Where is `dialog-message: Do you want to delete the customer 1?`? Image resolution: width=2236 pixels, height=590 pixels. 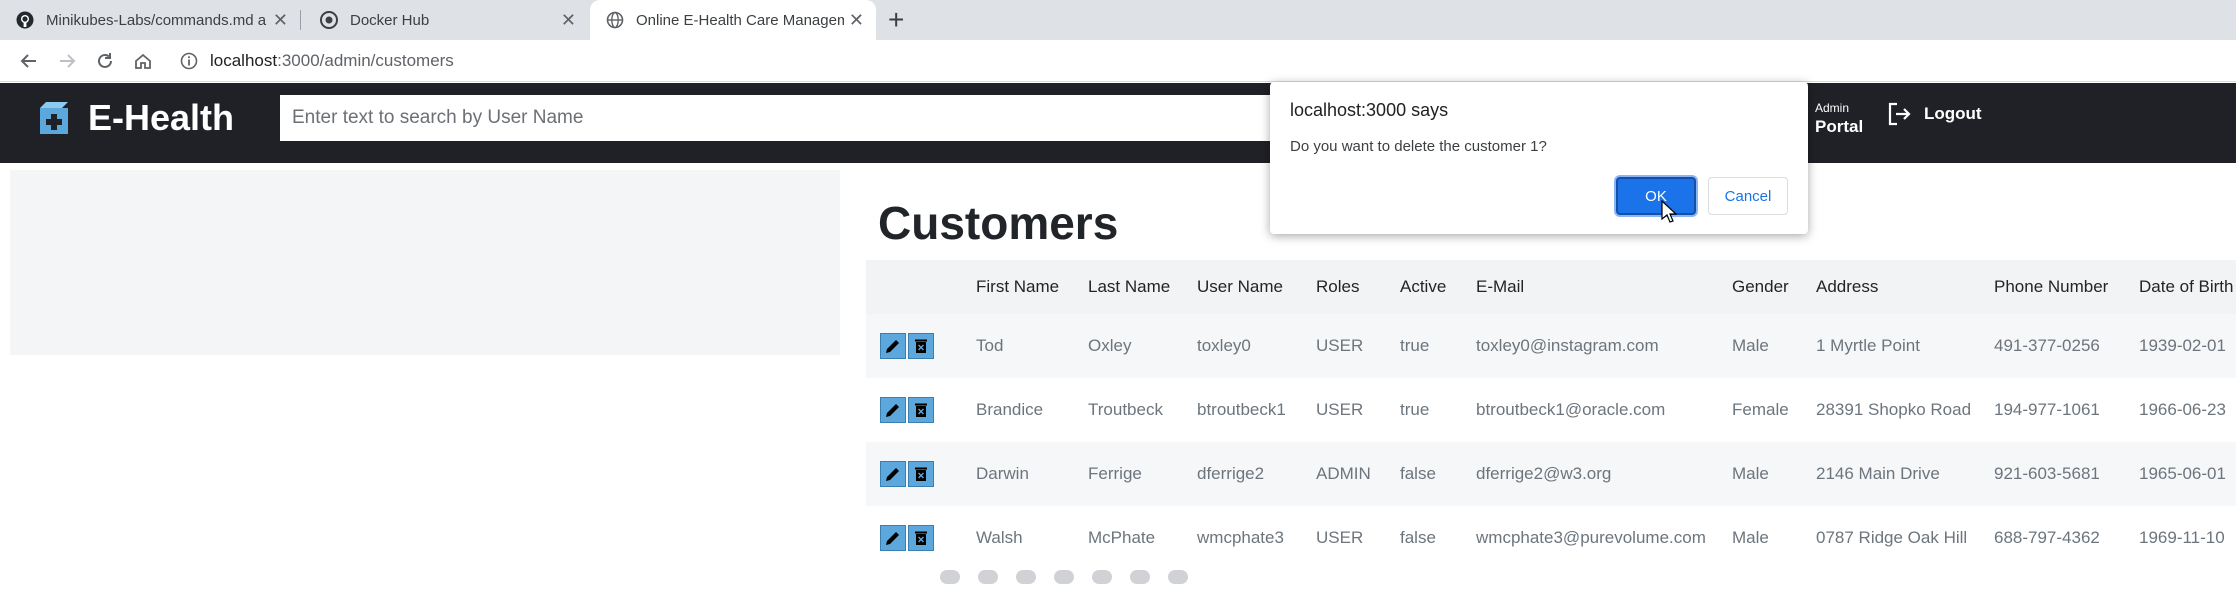 dialog-message: Do you want to delete the customer 1? is located at coordinates (1418, 146).